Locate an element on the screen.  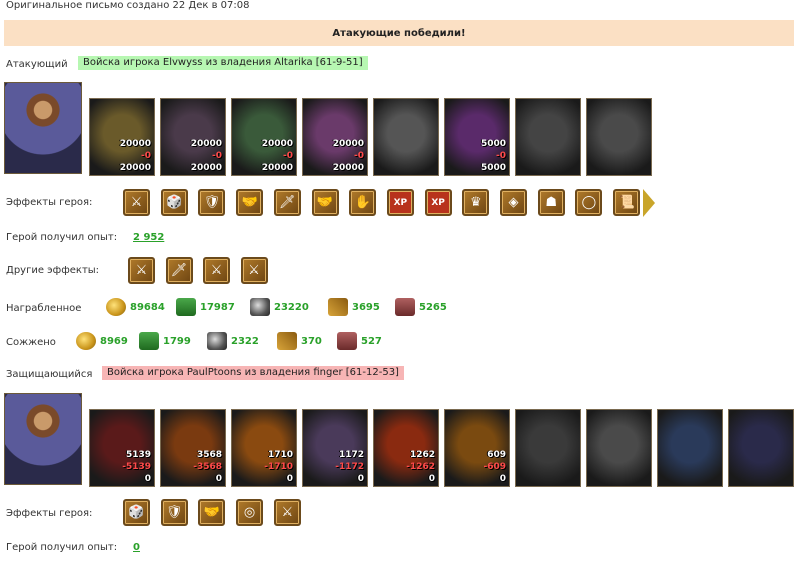
battle-result-text: Атакующие победили! is located at coordinates (399, 33).